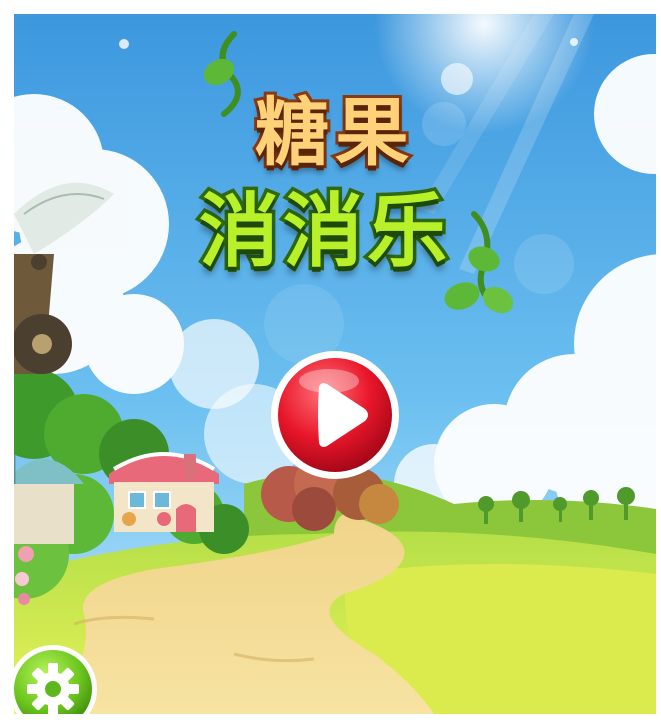 Image resolution: width=661 pixels, height=726 pixels. I want to click on gear-icon, so click(55, 679).